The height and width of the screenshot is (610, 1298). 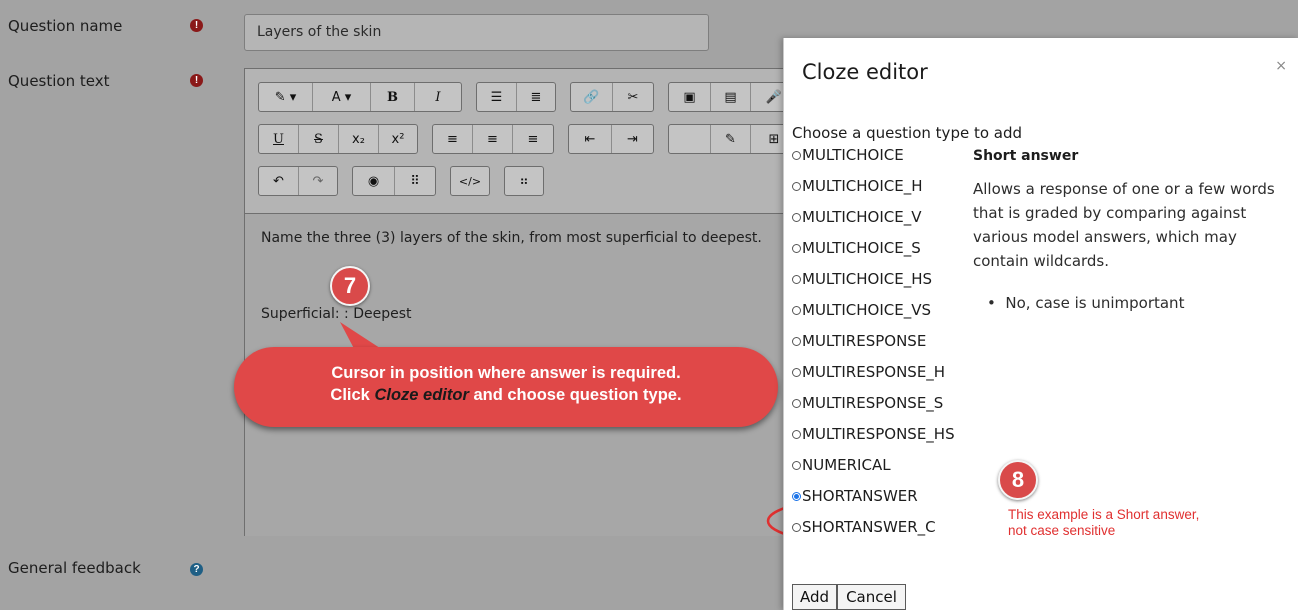 I want to click on numbered-list-button: ≣, so click(x=536, y=97).